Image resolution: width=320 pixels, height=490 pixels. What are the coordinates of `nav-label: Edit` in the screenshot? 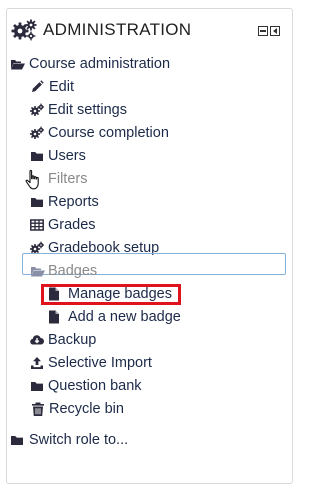 It's located at (61, 87).